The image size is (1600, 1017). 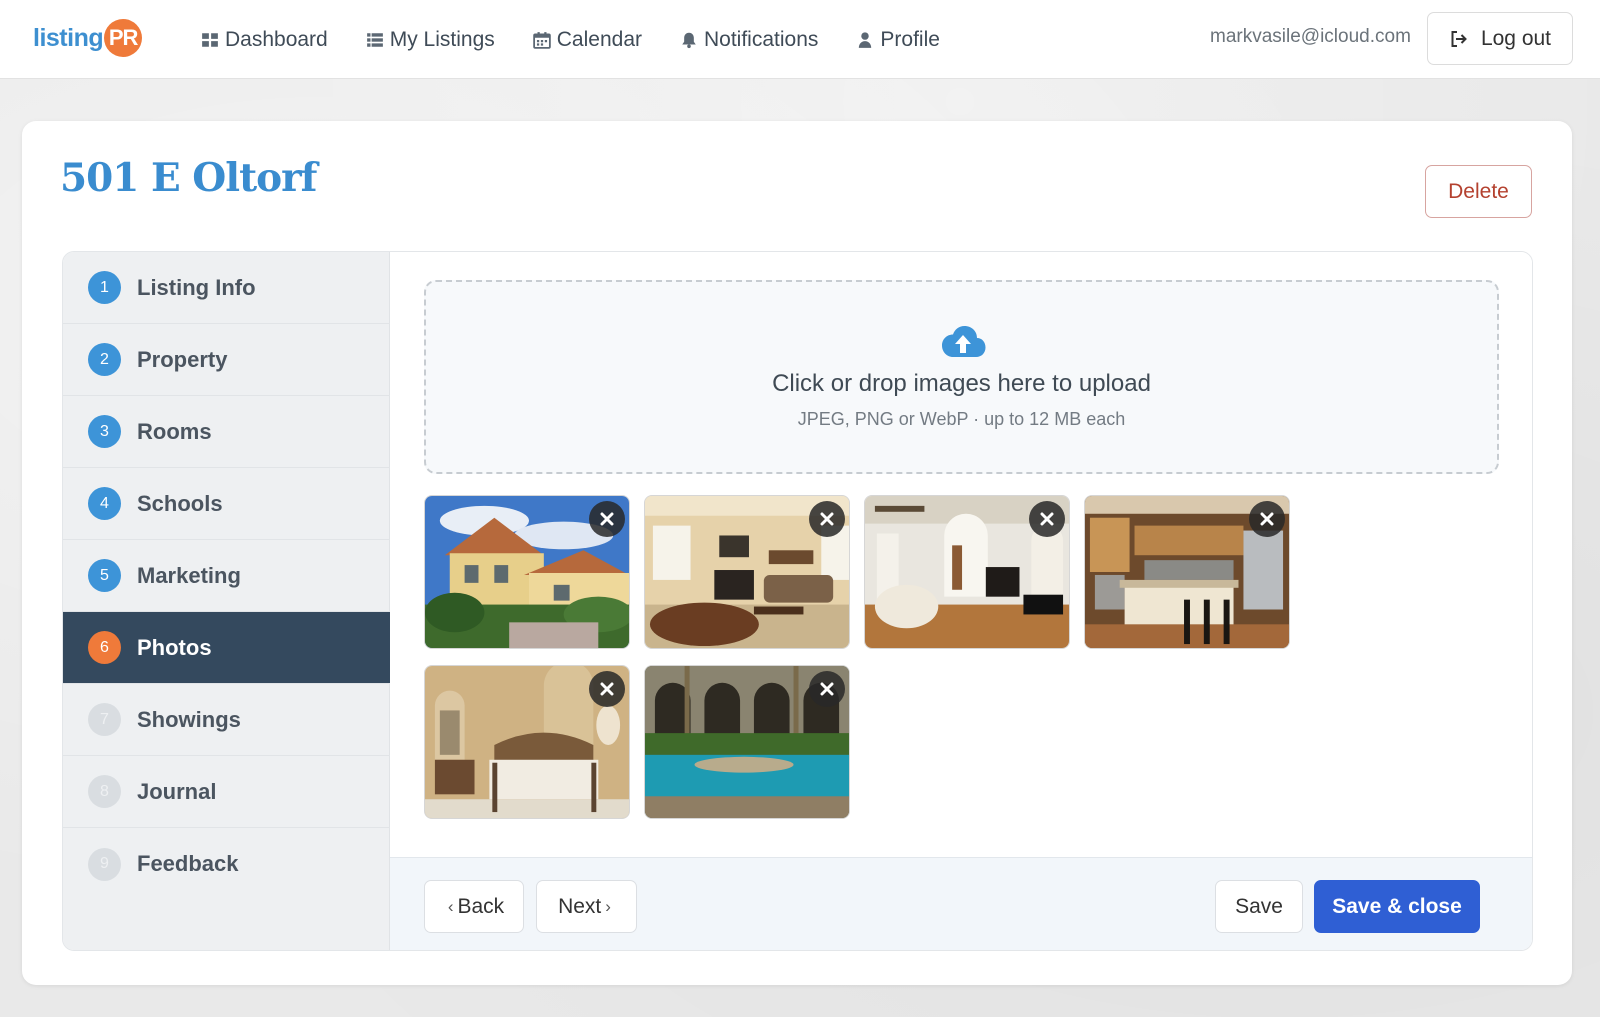 I want to click on nav-item-notifications: Notifications, so click(x=749, y=40).